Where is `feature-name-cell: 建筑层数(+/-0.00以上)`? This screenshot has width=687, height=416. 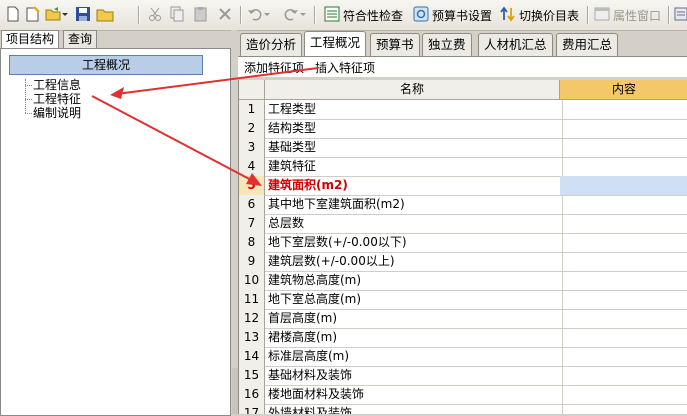
feature-name-cell: 建筑层数(+/-0.00以上) is located at coordinates (414, 261).